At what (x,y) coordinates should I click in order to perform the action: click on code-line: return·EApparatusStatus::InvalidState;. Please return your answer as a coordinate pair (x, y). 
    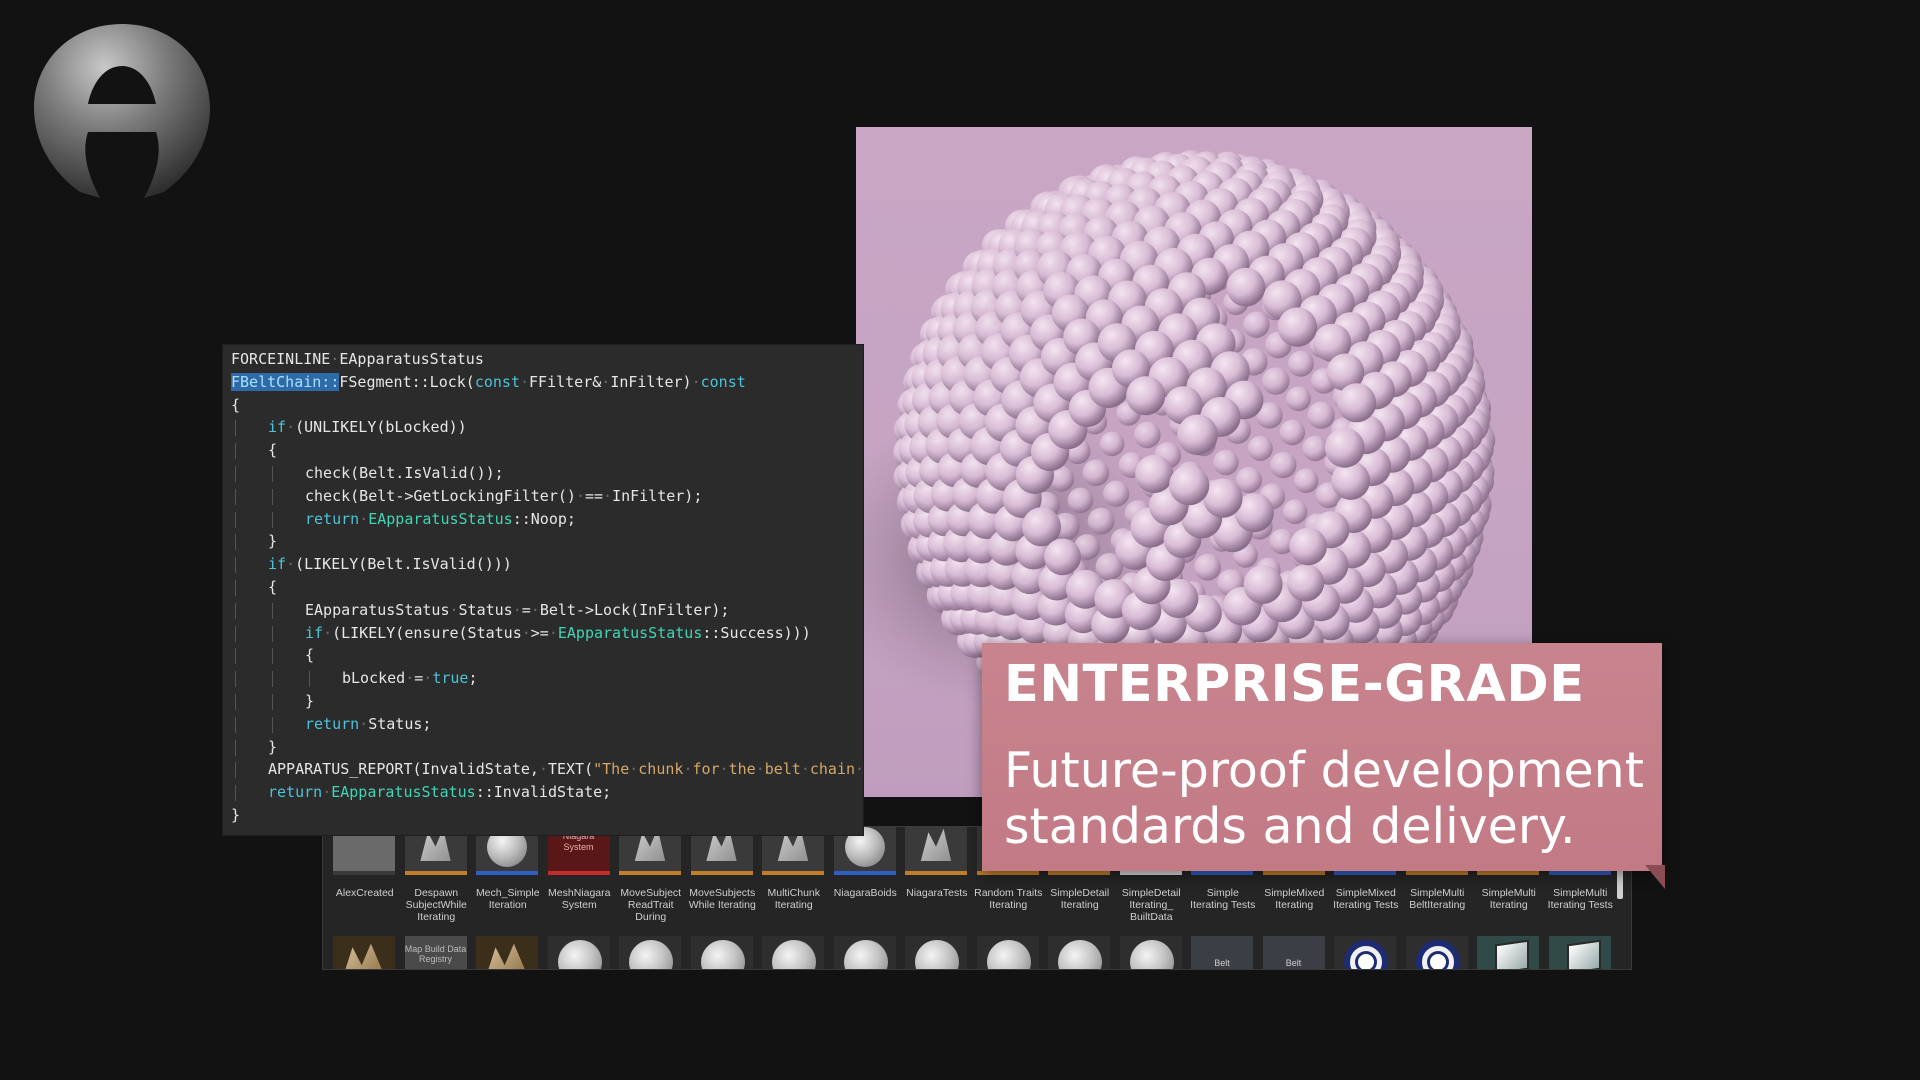
    Looking at the image, I should click on (439, 792).